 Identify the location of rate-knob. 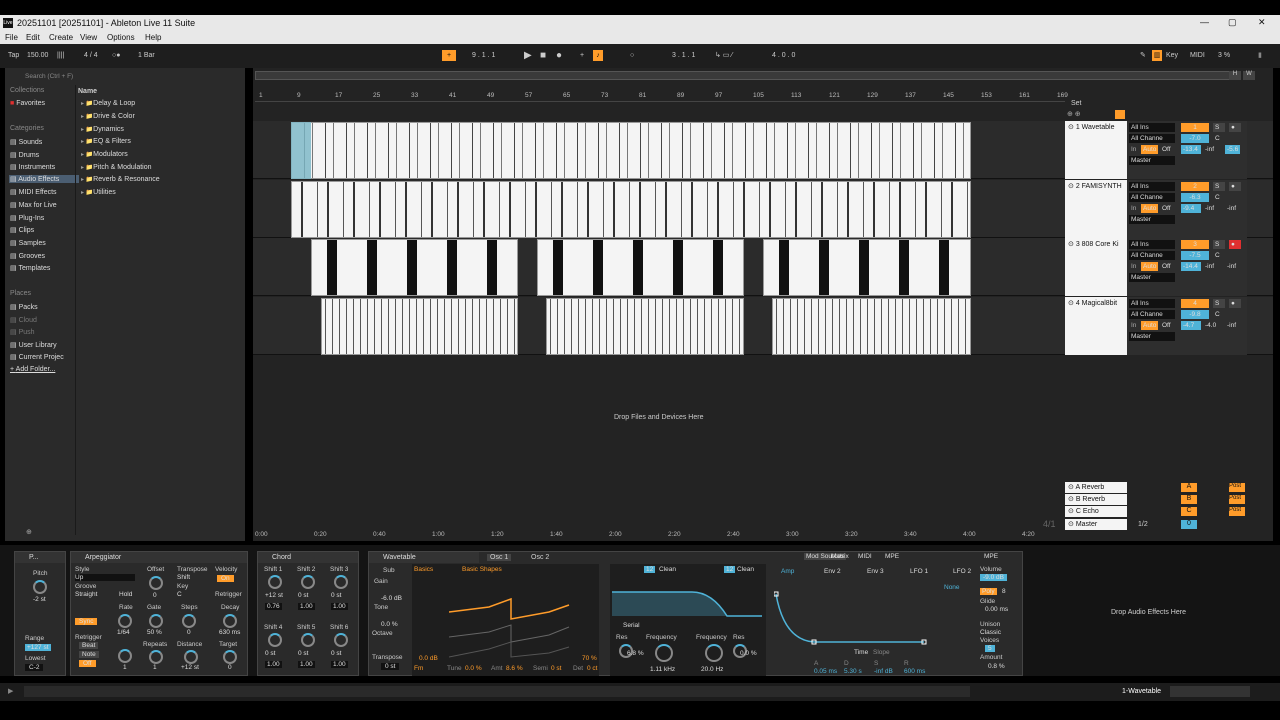
(125, 621).